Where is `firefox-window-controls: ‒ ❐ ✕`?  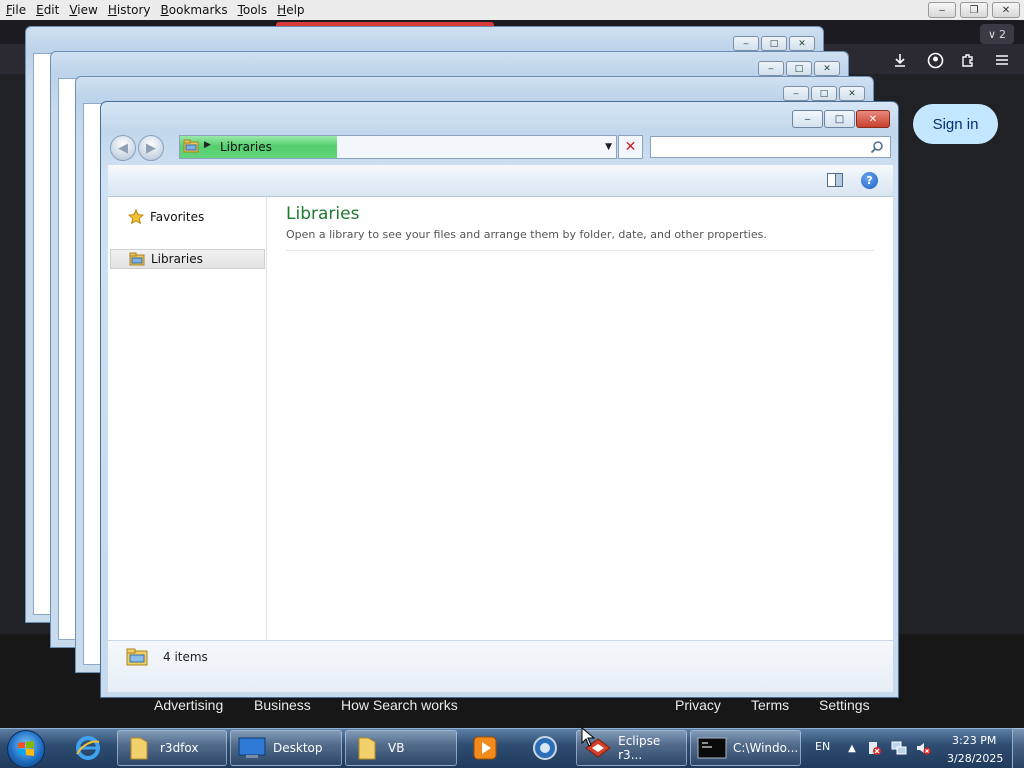
firefox-window-controls: ‒ ❐ ✕ is located at coordinates (974, 10).